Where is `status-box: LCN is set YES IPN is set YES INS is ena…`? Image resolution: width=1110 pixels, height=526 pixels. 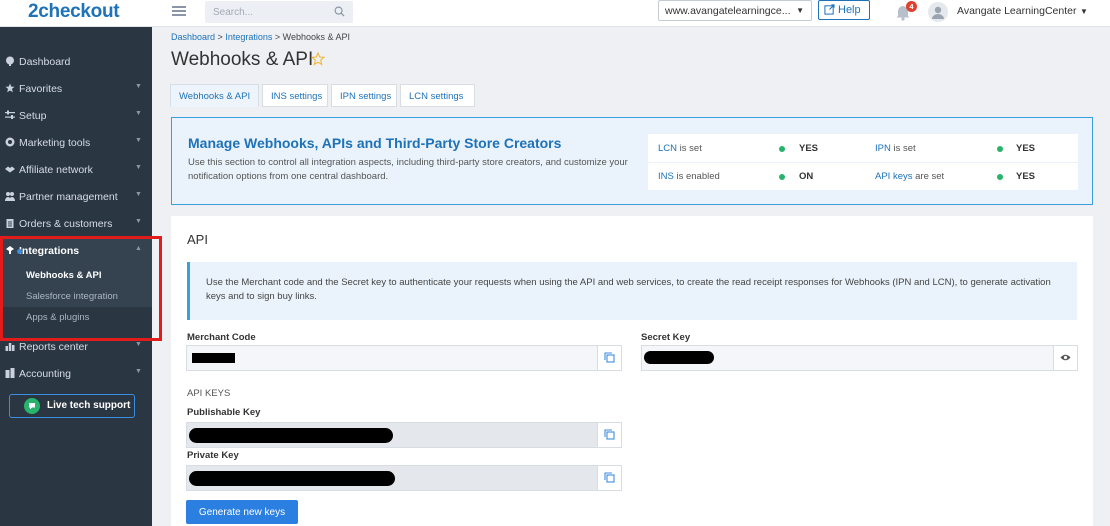
status-box: LCN is set YES IPN is set YES INS is ena… is located at coordinates (863, 162).